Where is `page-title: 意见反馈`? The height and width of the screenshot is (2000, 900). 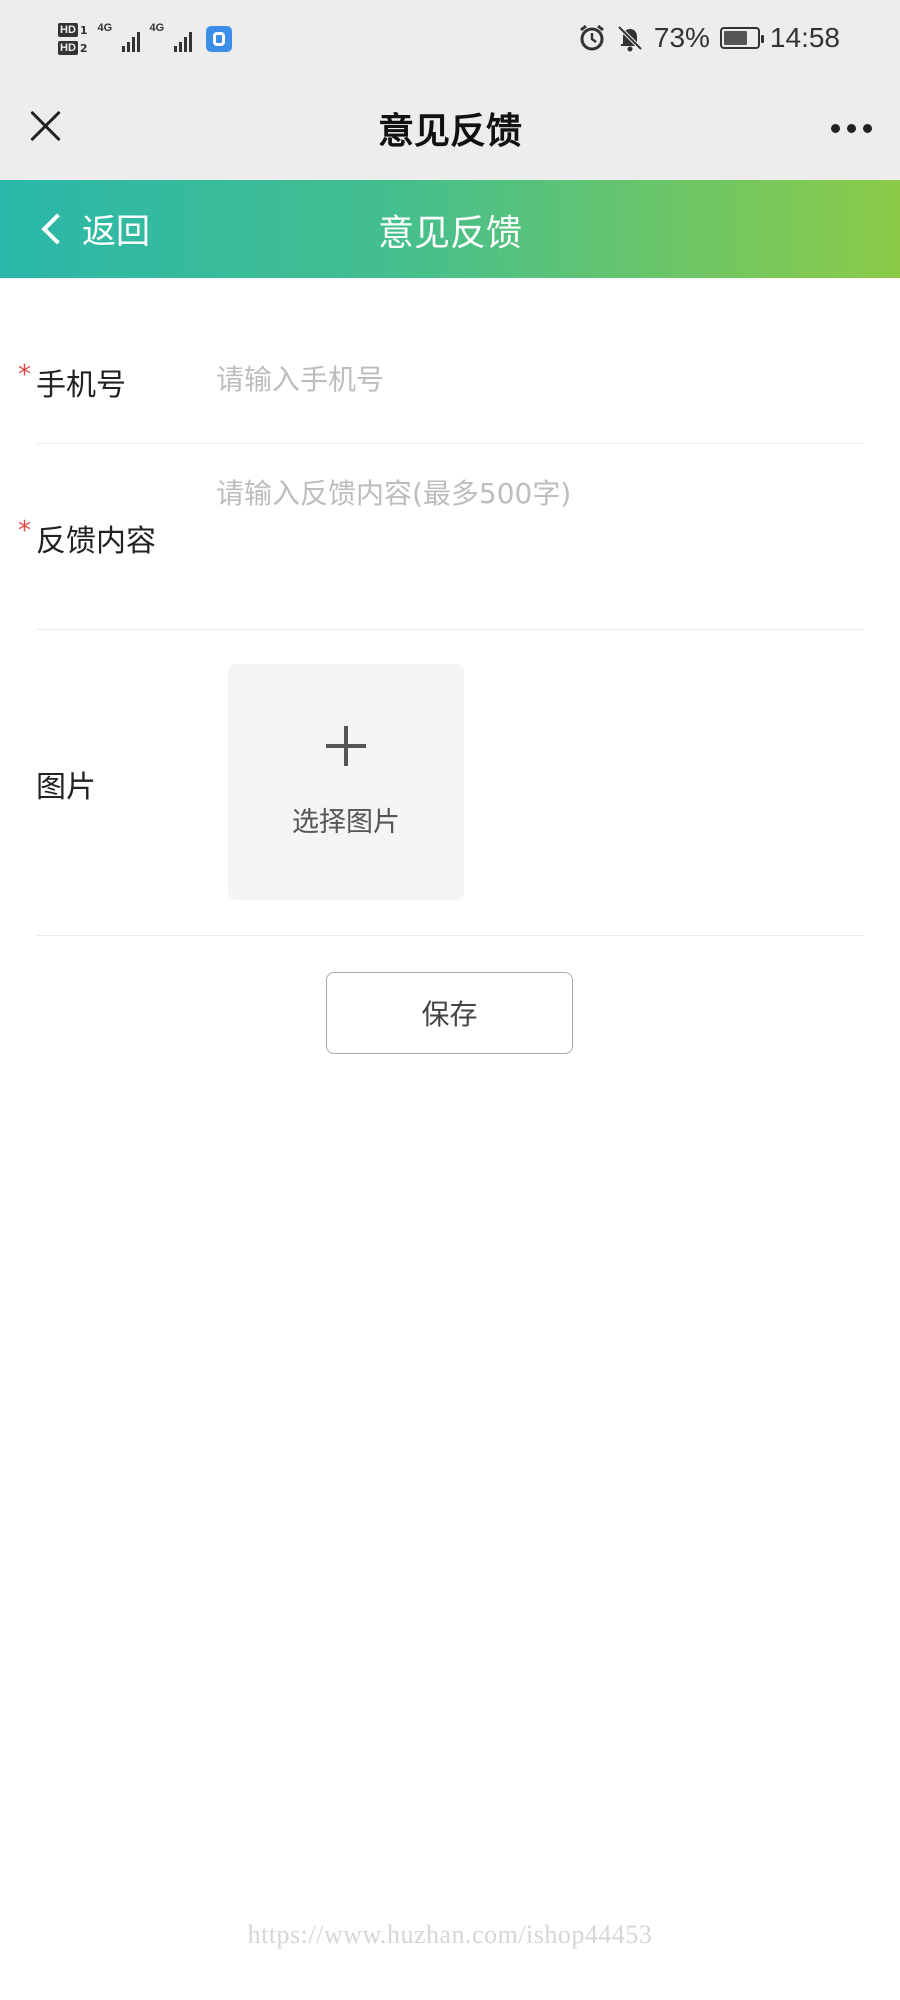
page-title: 意见反馈 is located at coordinates (449, 131).